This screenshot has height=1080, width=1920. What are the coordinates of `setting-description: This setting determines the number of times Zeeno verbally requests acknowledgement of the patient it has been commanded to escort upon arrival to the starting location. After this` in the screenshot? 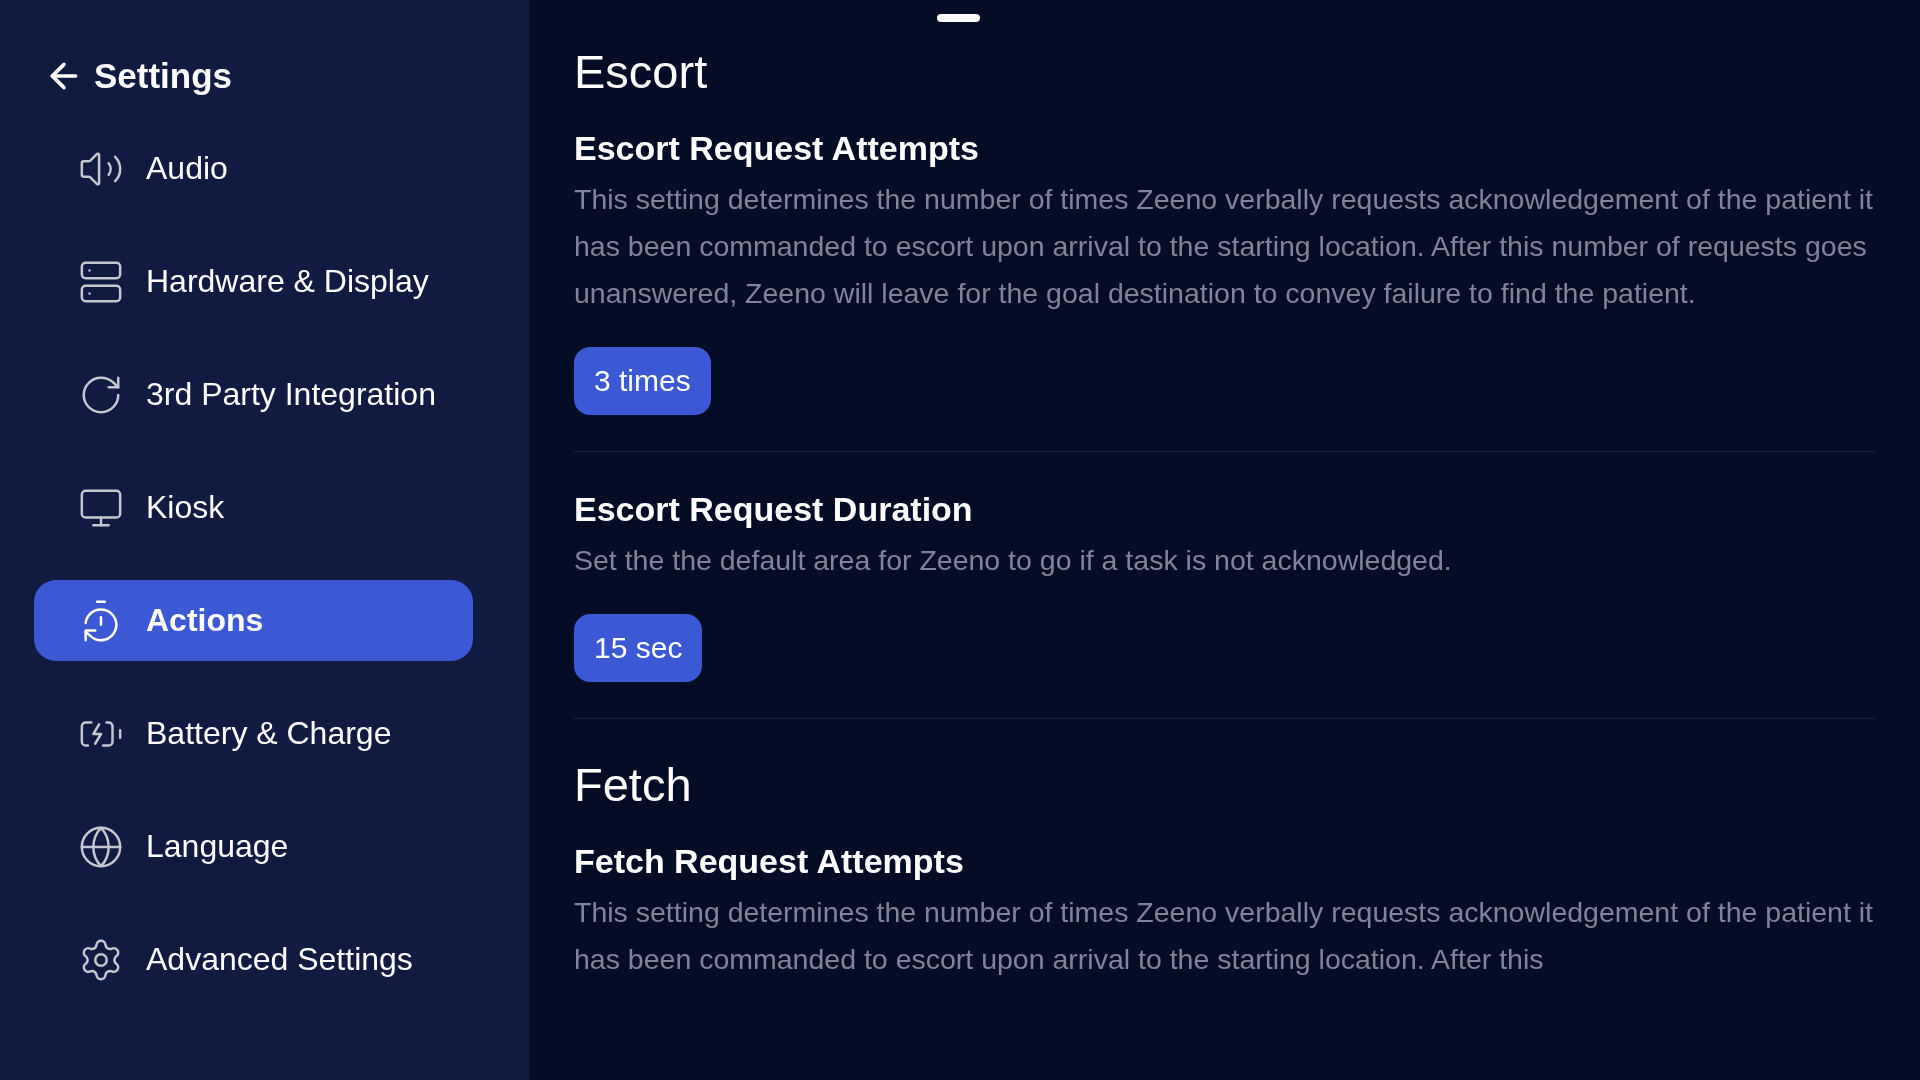 It's located at (1224, 936).